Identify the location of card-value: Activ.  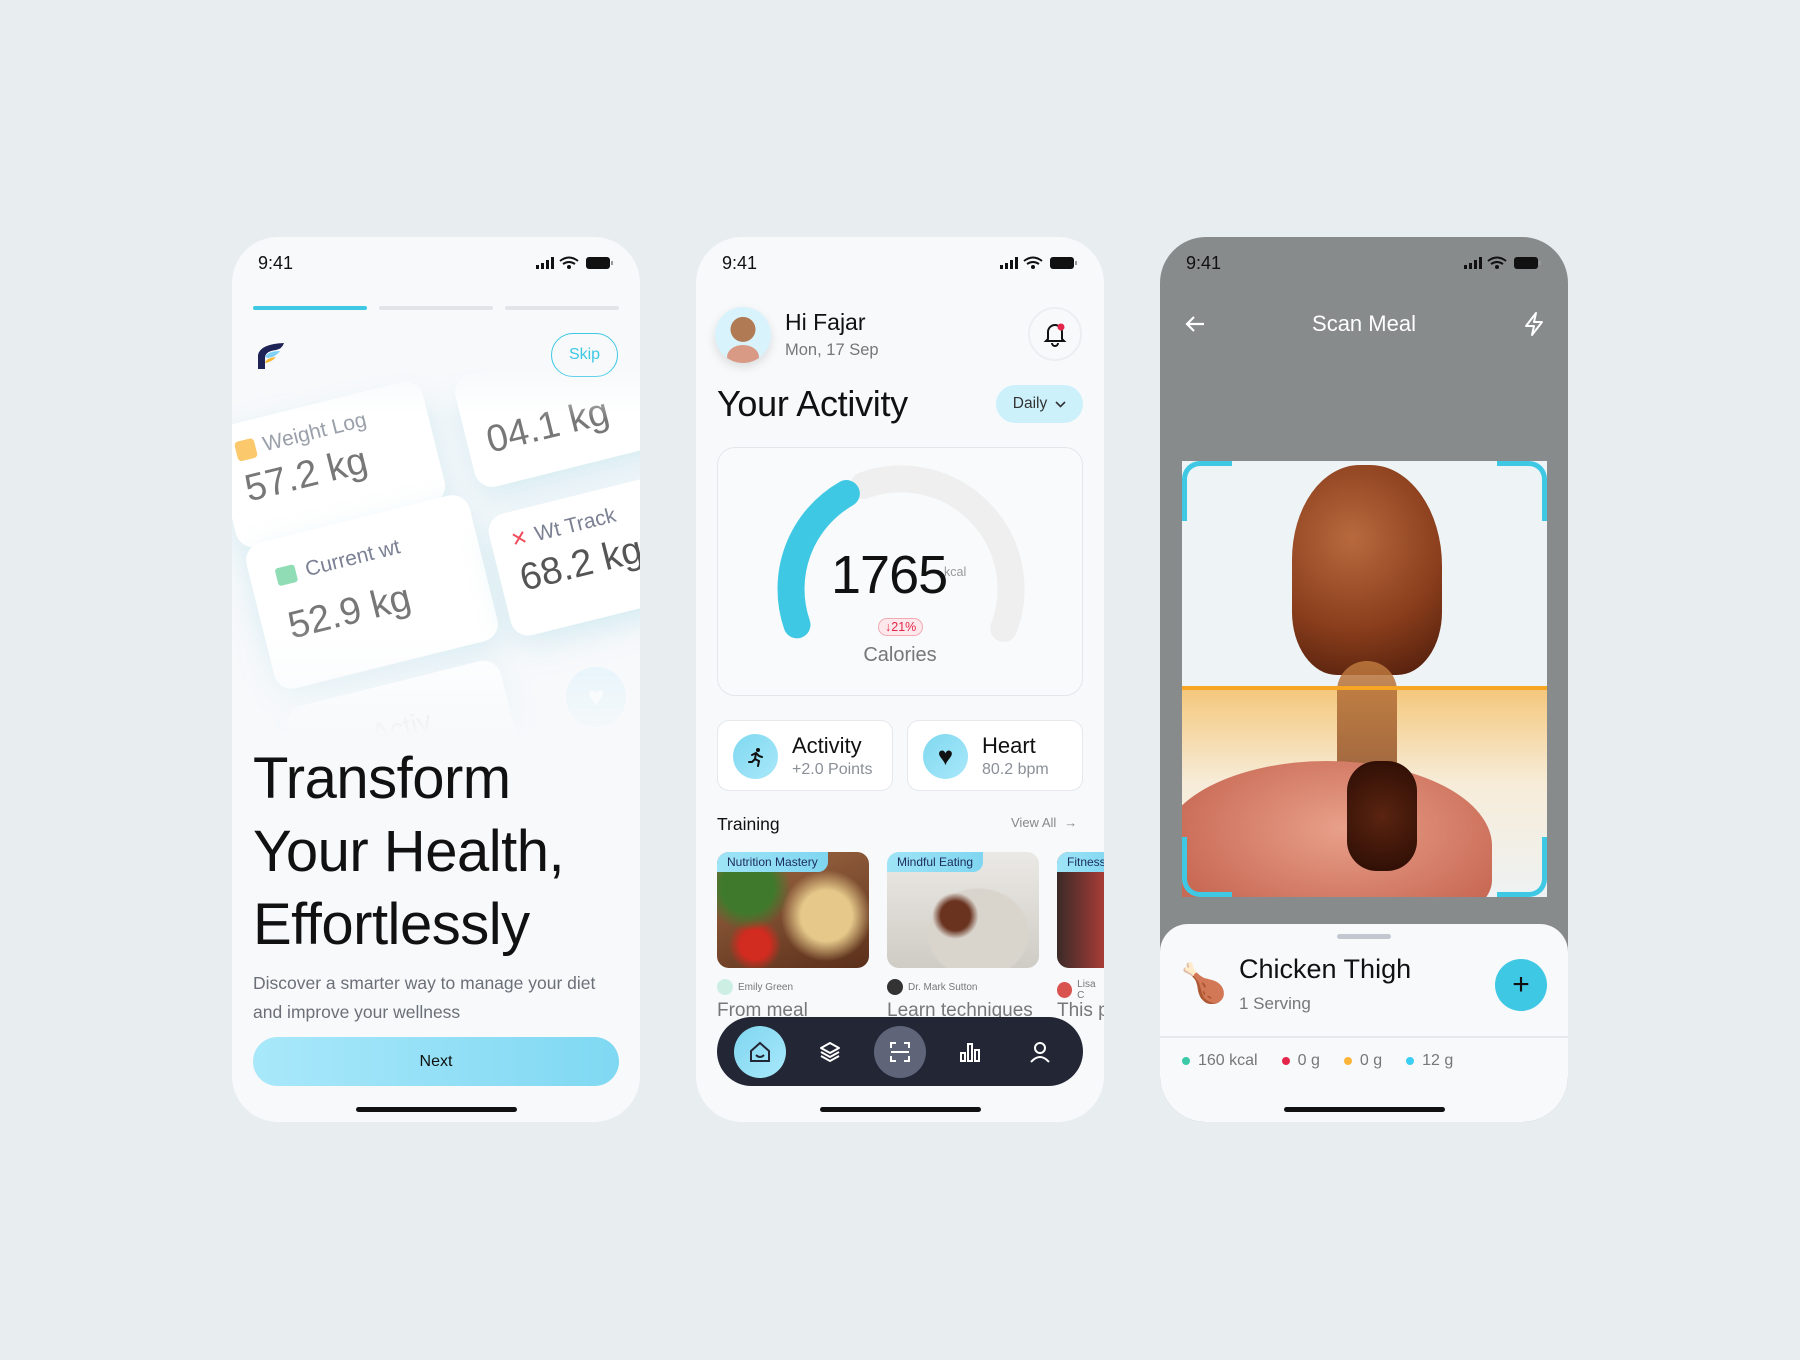
(401, 721).